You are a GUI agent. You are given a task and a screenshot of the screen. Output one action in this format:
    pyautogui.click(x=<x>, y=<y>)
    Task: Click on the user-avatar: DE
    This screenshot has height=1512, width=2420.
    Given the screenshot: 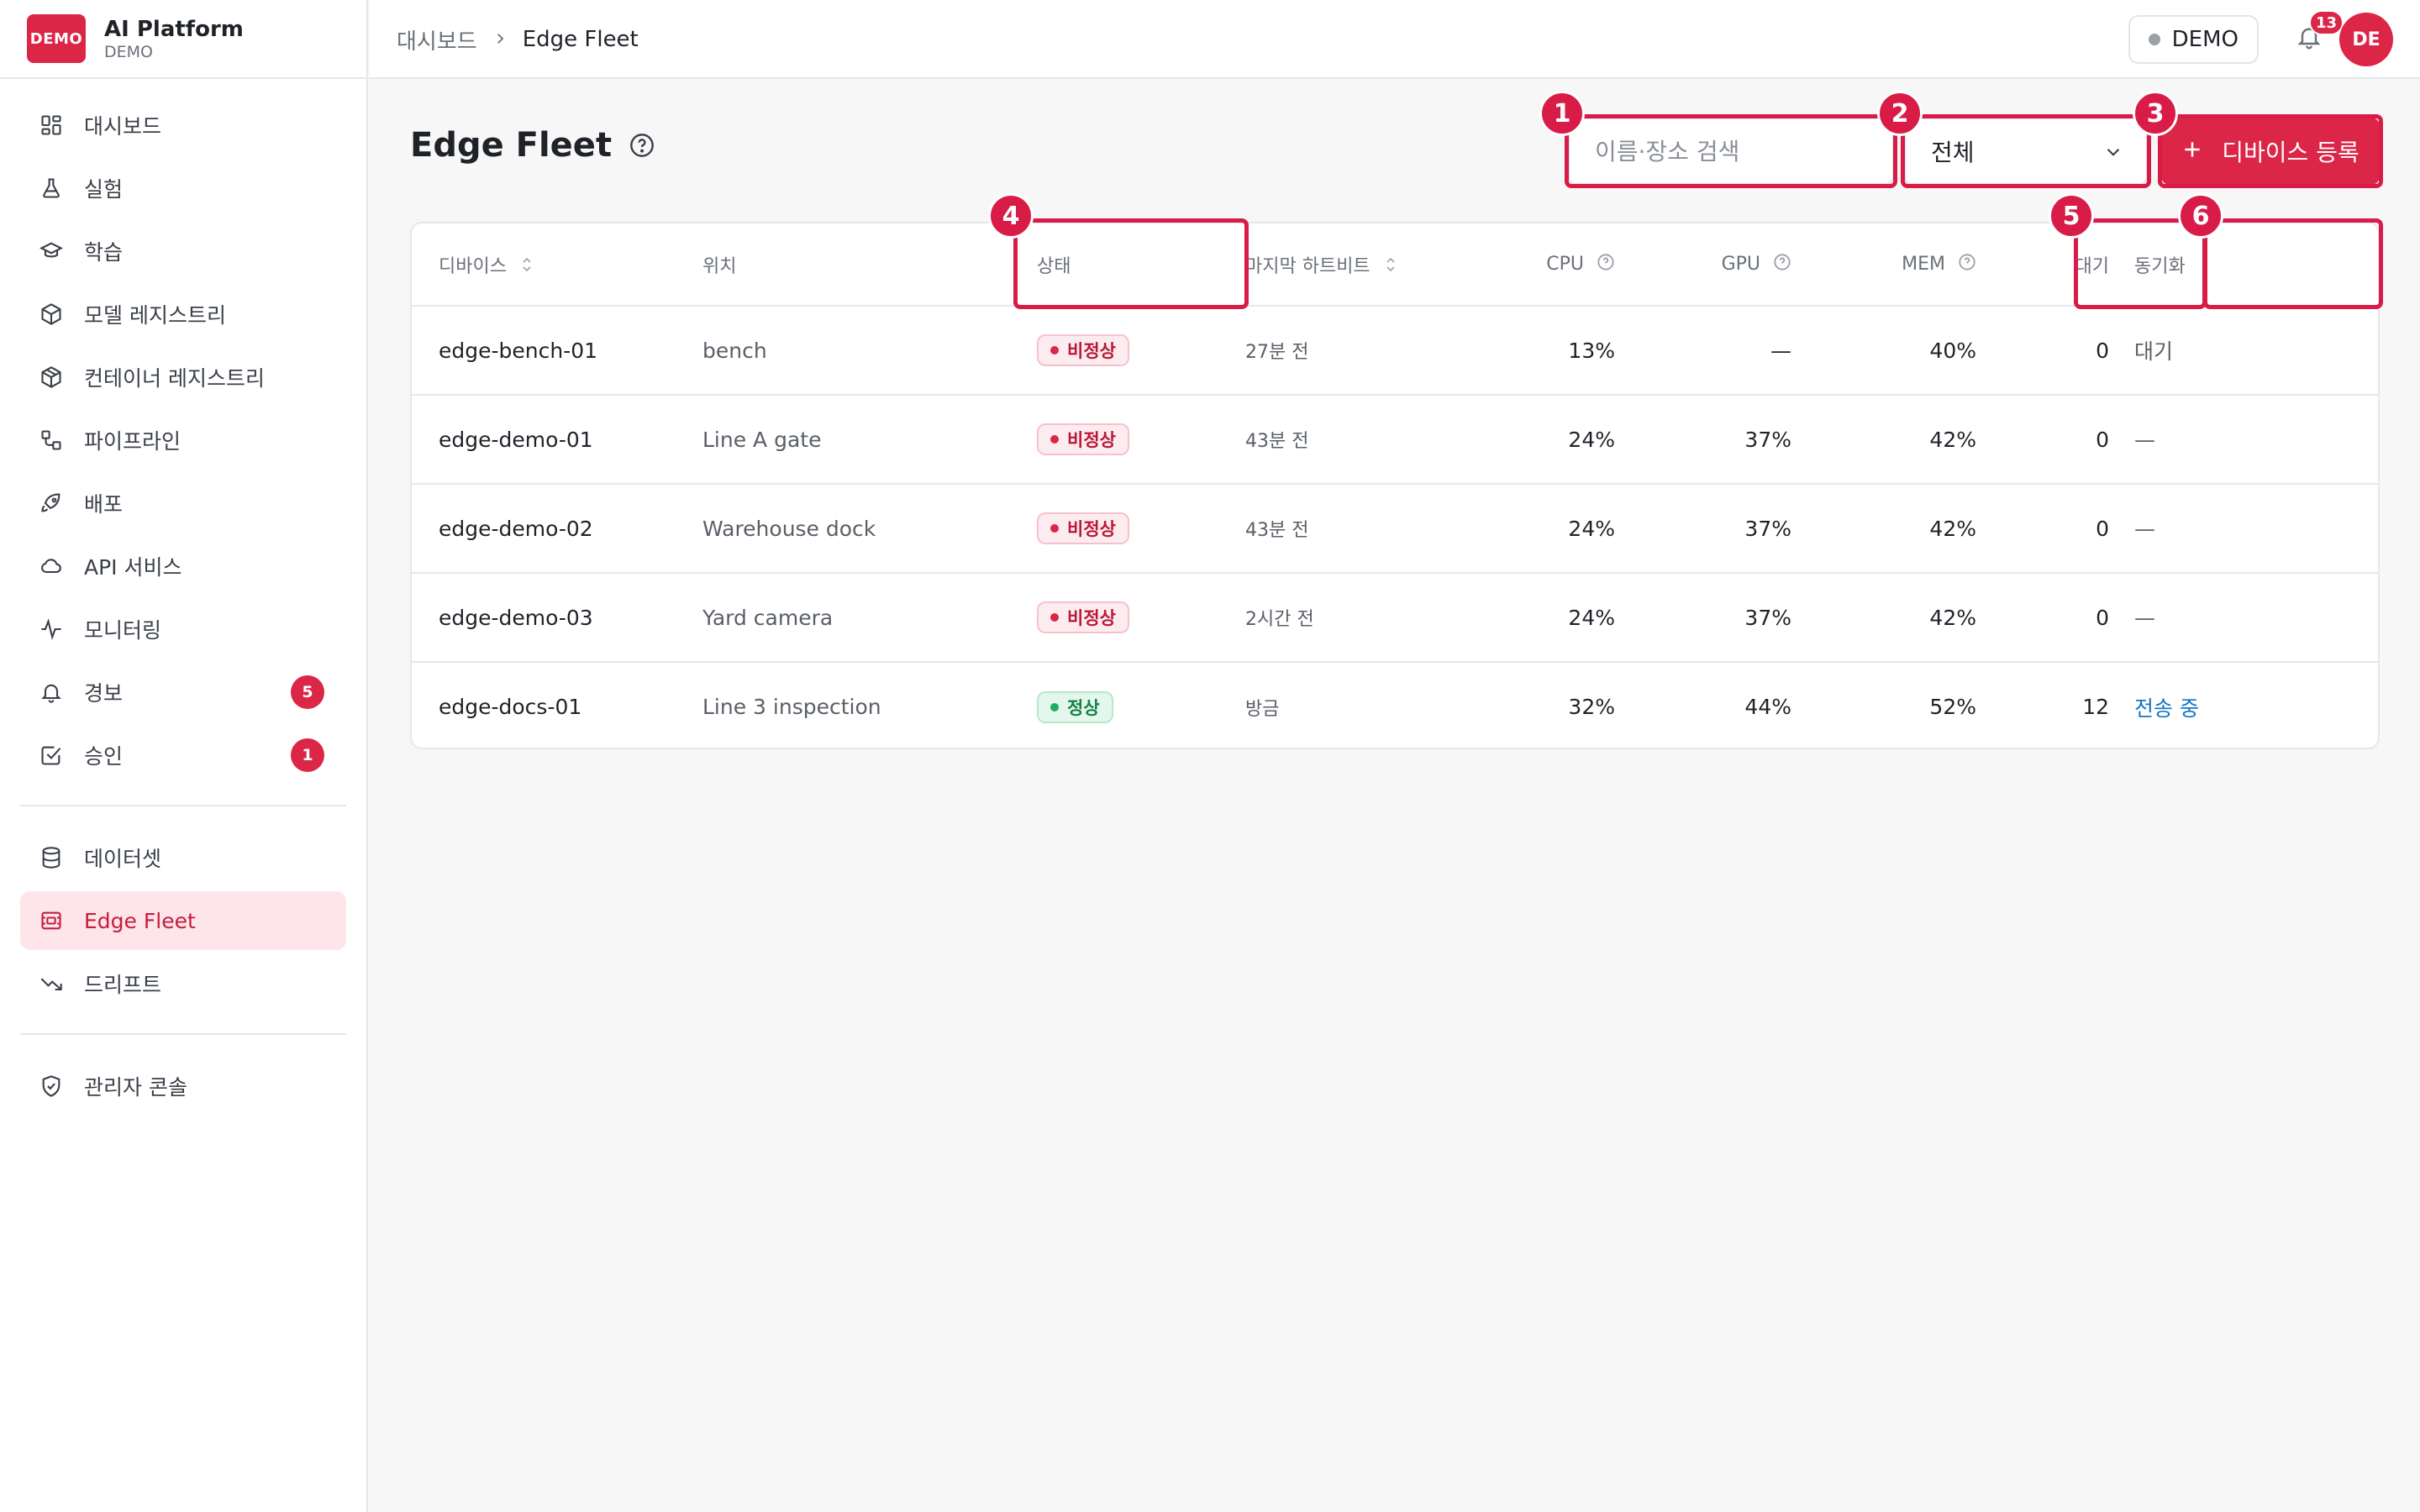 What is the action you would take?
    pyautogui.click(x=2366, y=39)
    